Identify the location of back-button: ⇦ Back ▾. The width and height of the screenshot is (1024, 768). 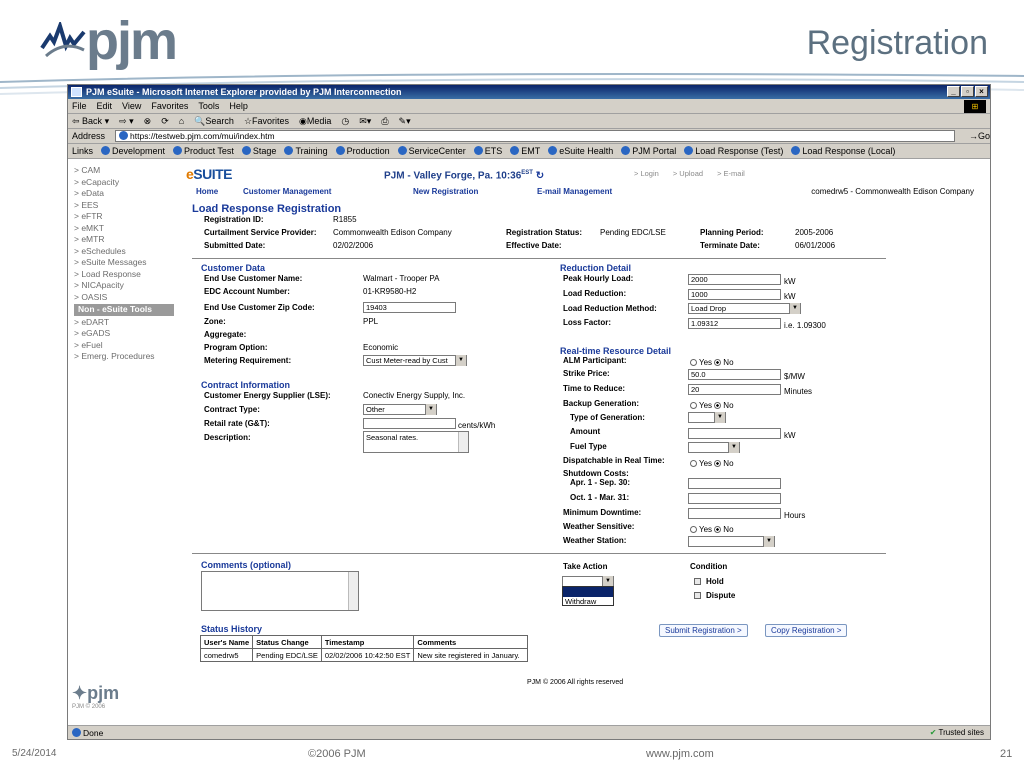
(90, 121).